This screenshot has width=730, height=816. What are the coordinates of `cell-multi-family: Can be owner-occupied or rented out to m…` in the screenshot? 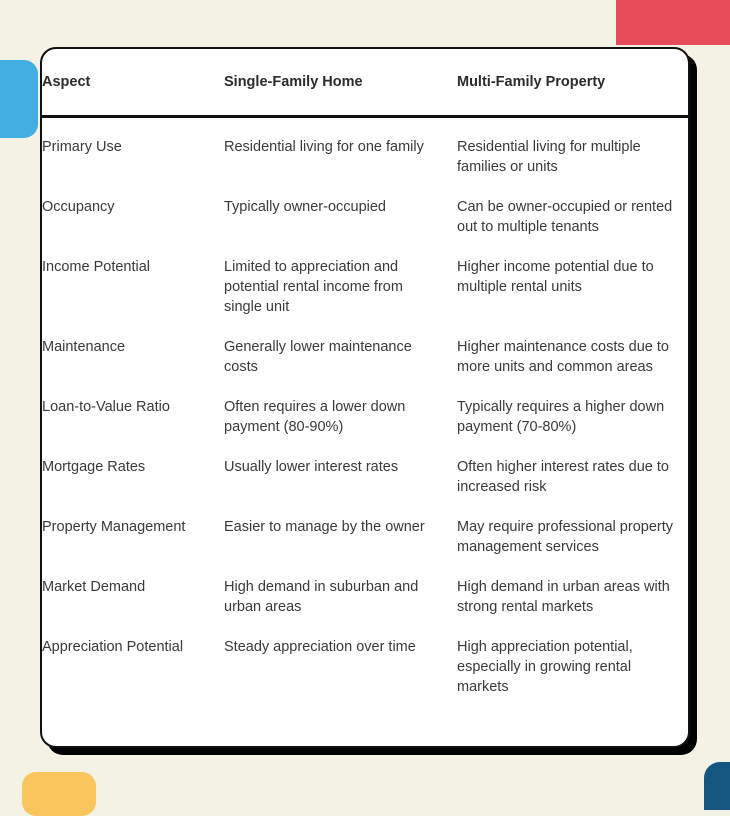 It's located at (565, 216).